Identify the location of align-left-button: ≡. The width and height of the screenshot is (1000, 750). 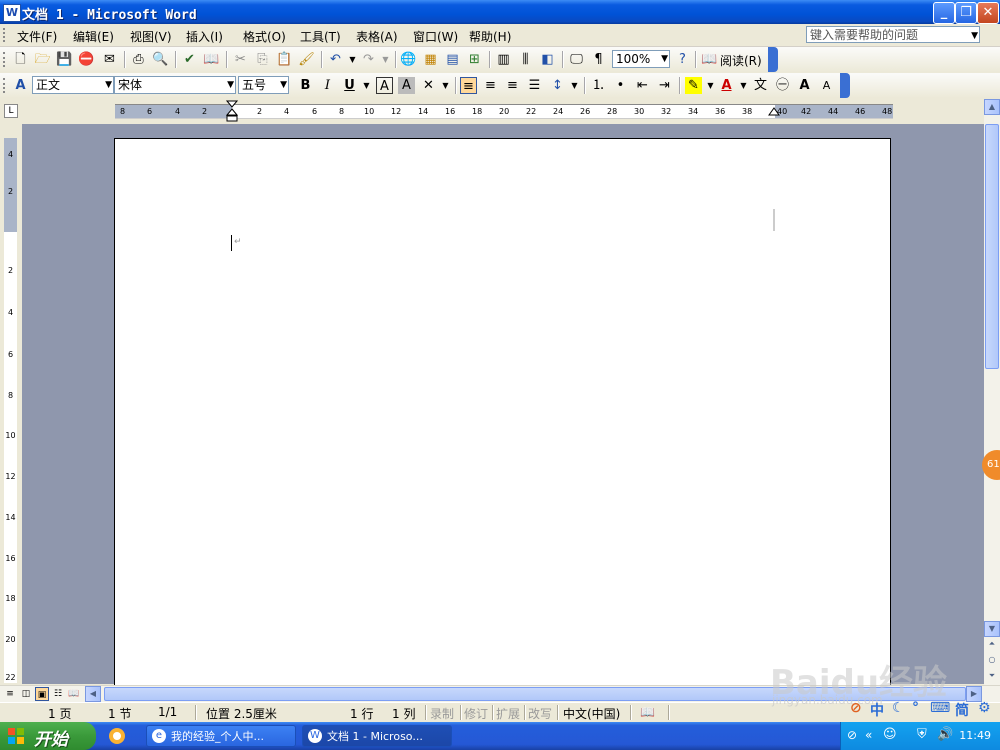
(468, 85).